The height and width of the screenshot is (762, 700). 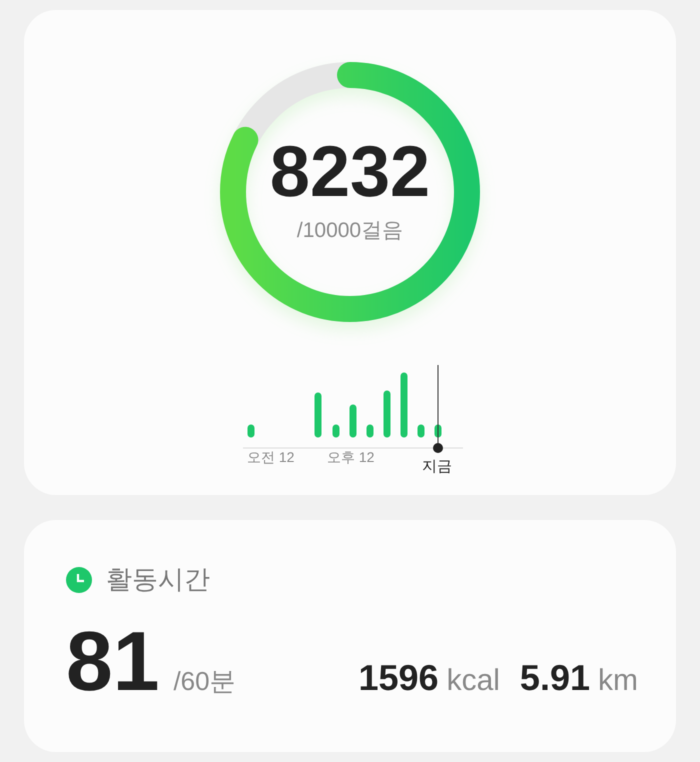 What do you see at coordinates (473, 681) in the screenshot?
I see `stat-unit: kcal` at bounding box center [473, 681].